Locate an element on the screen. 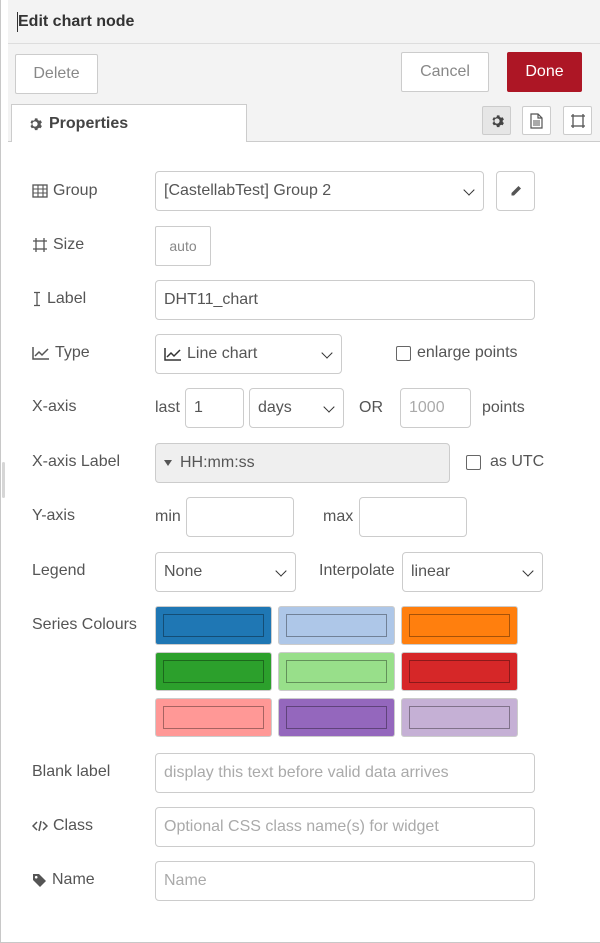 The image size is (600, 943). yaxis-max-input is located at coordinates (413, 517).